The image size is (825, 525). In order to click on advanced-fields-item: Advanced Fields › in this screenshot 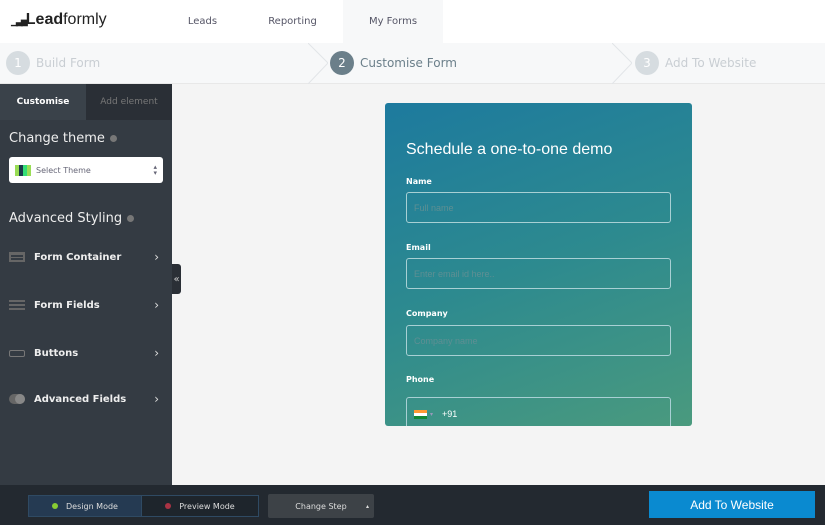, I will do `click(84, 399)`.